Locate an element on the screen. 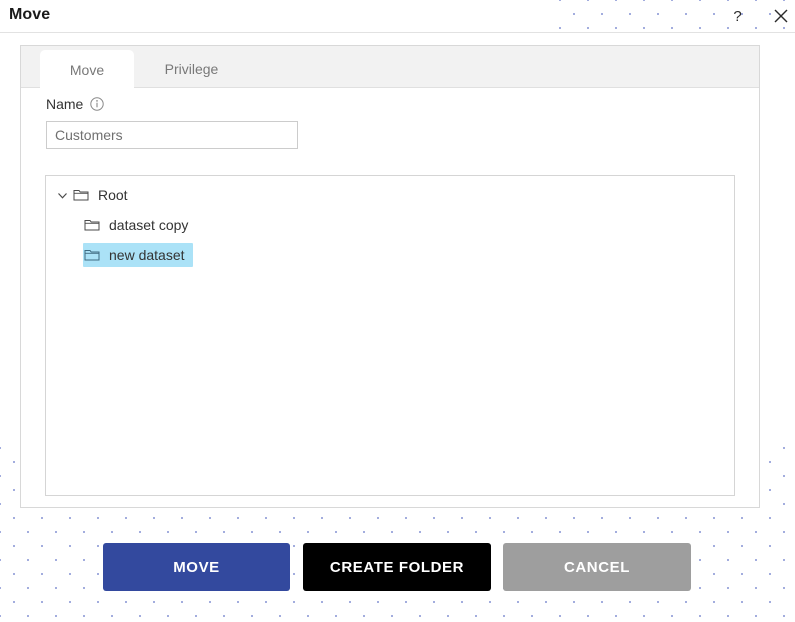 The width and height of the screenshot is (795, 622). tree-item-root: Root is located at coordinates (95, 195).